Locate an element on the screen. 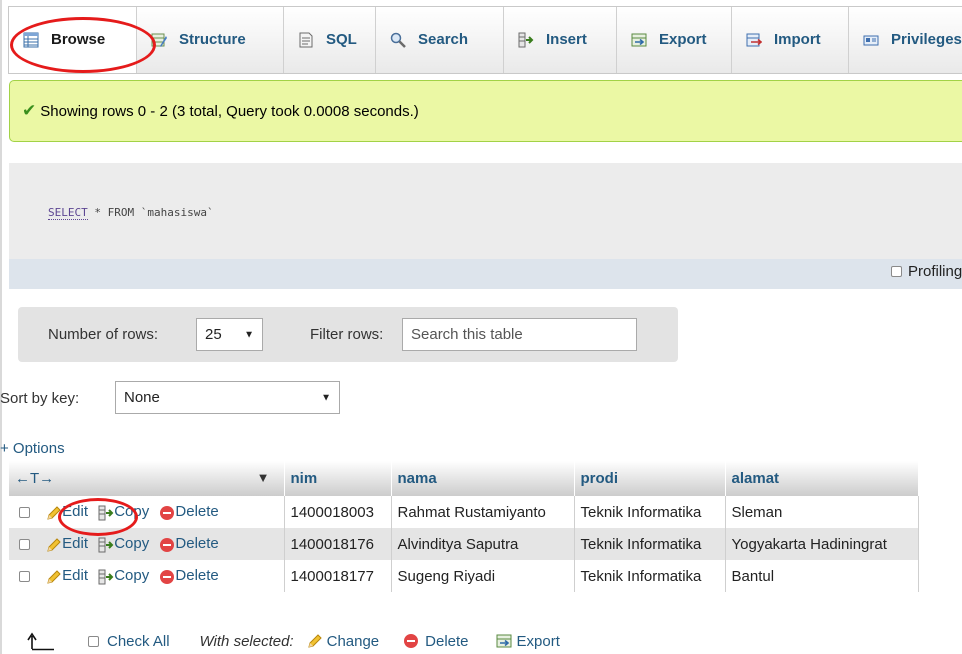 The image size is (962, 654). rows-label: Number of rows: is located at coordinates (103, 334).